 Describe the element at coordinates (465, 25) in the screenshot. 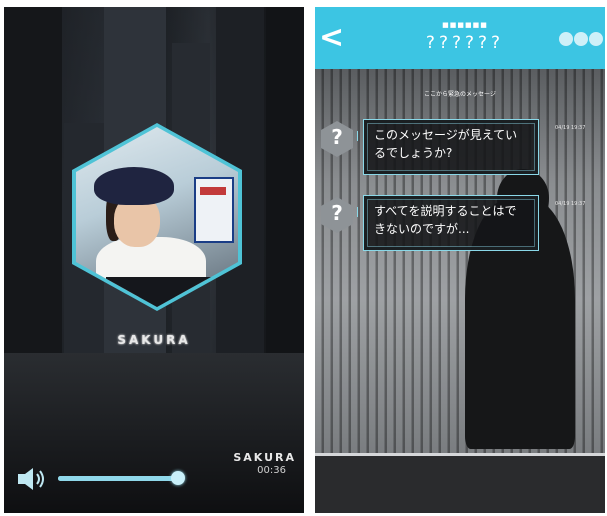

I see `header-subtitle: ■■■■■■` at that location.